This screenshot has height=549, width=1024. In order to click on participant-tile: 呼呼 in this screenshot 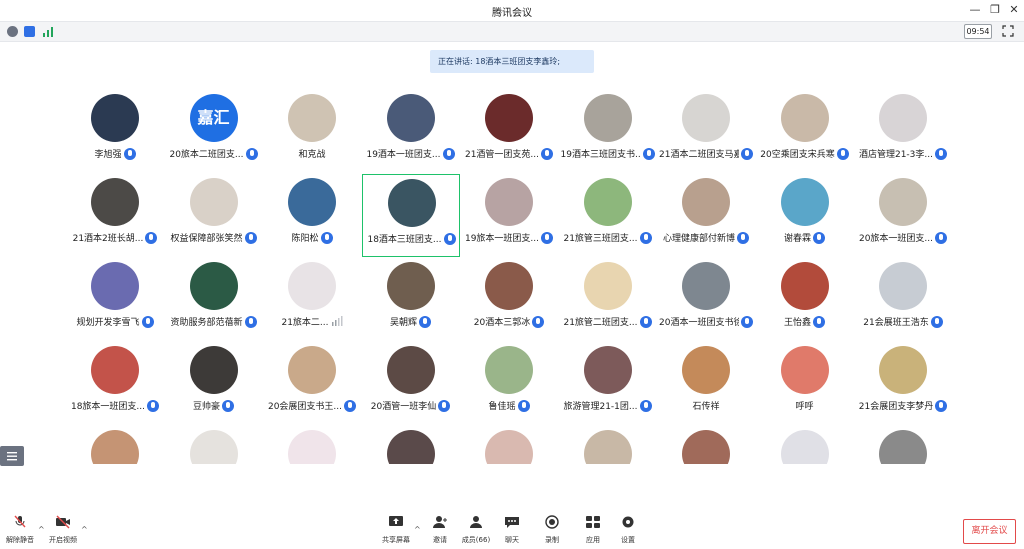, I will do `click(805, 383)`.